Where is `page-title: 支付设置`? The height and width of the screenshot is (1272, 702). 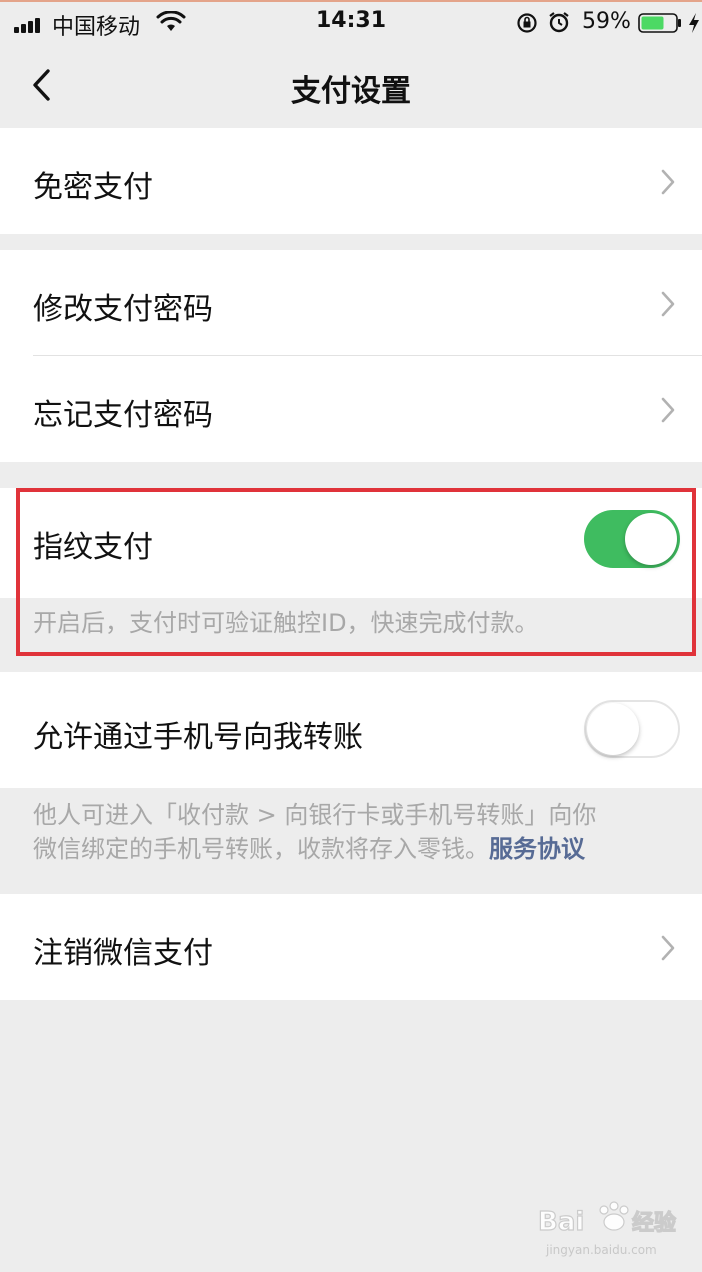
page-title: 支付设置 is located at coordinates (351, 91).